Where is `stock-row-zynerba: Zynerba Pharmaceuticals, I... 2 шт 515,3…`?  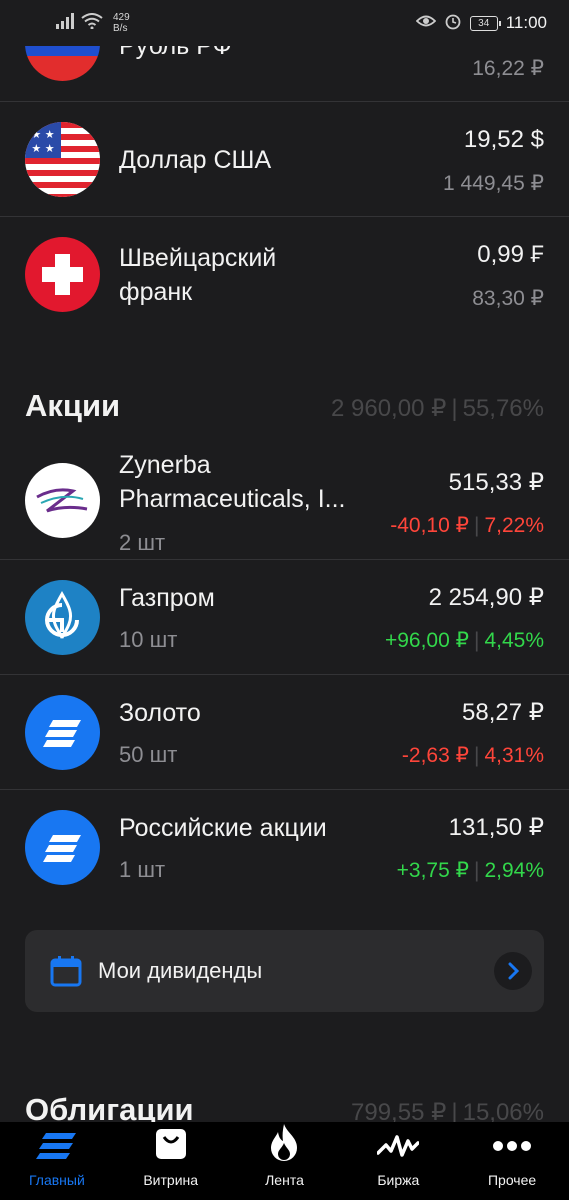 stock-row-zynerba: Zynerba Pharmaceuticals, I... 2 шт 515,3… is located at coordinates (284, 502).